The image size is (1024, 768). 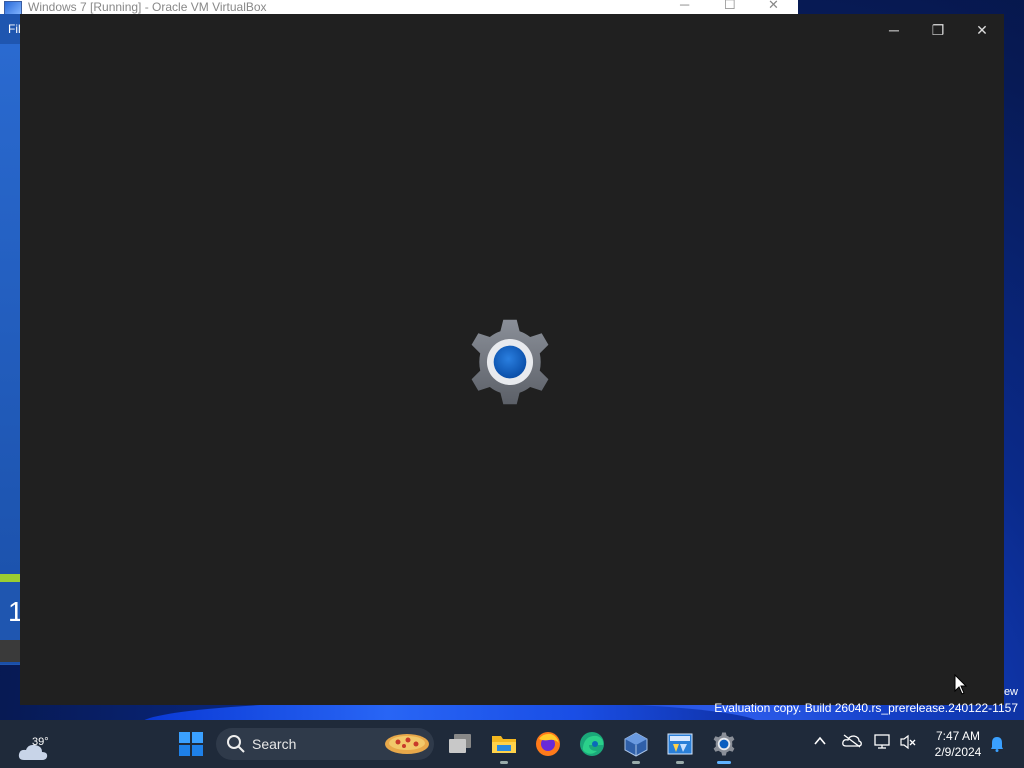 What do you see at coordinates (961, 687) in the screenshot?
I see `mouse-cursor-icon` at bounding box center [961, 687].